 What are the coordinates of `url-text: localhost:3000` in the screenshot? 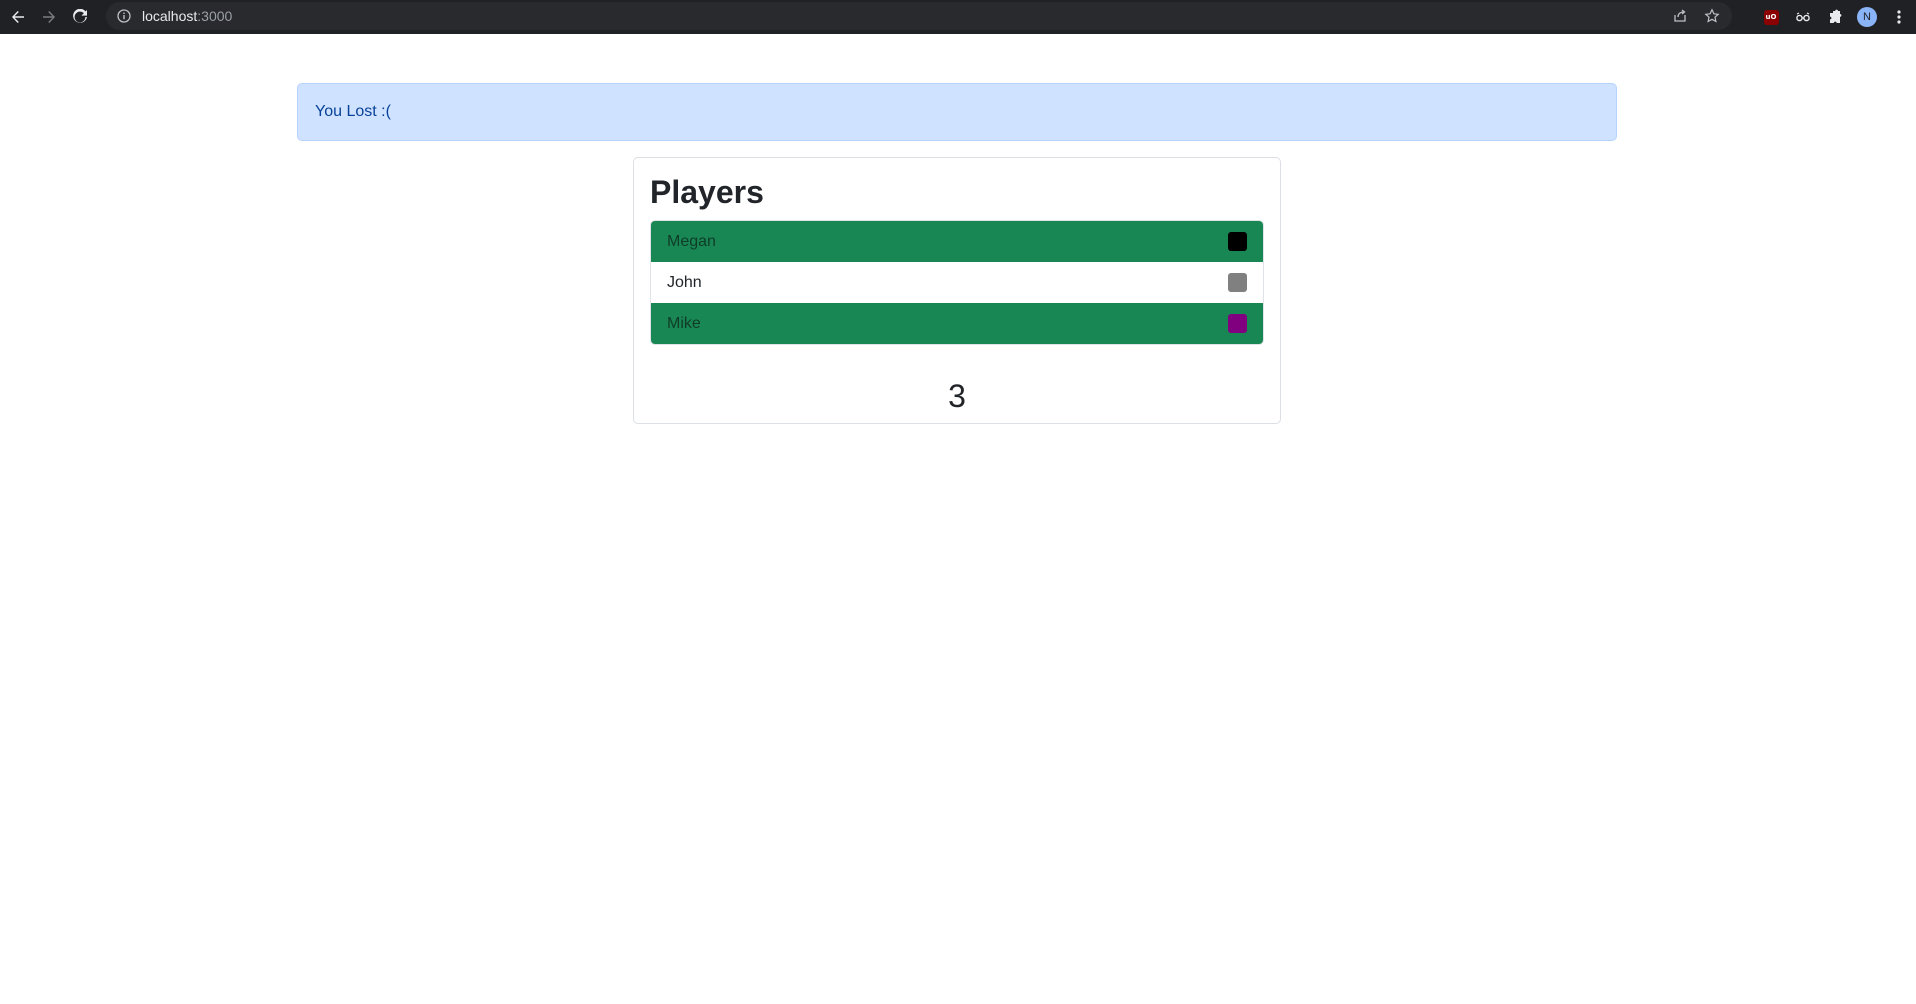 It's located at (187, 16).